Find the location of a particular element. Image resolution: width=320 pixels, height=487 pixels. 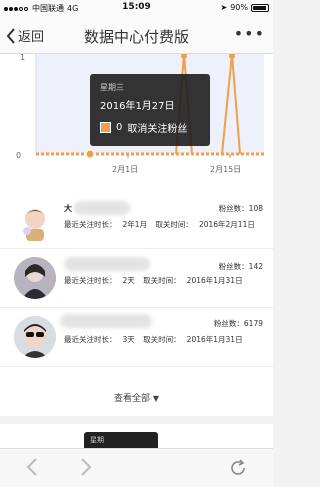

list-item: 粉丝数：6179 最近关注时长： 3天 取关时间： 2016年1月31日 is located at coordinates (136, 337).